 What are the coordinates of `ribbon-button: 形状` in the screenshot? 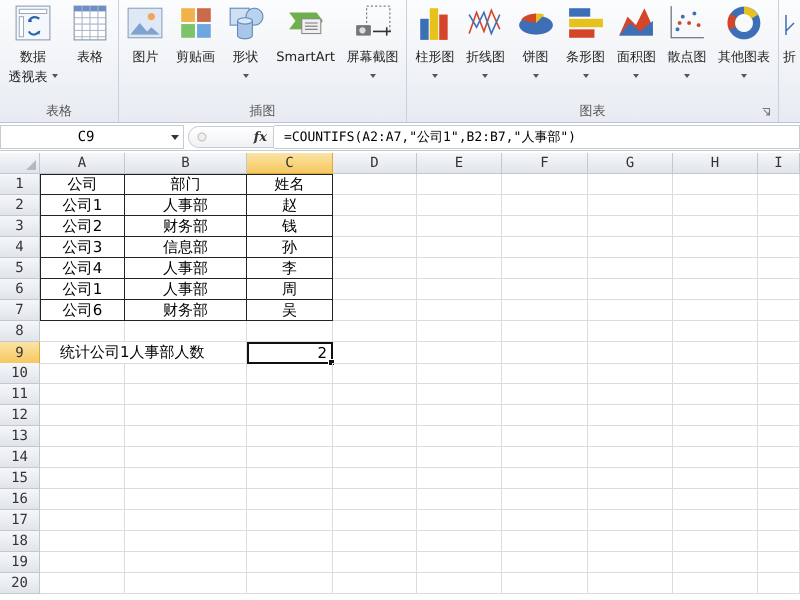 It's located at (245, 52).